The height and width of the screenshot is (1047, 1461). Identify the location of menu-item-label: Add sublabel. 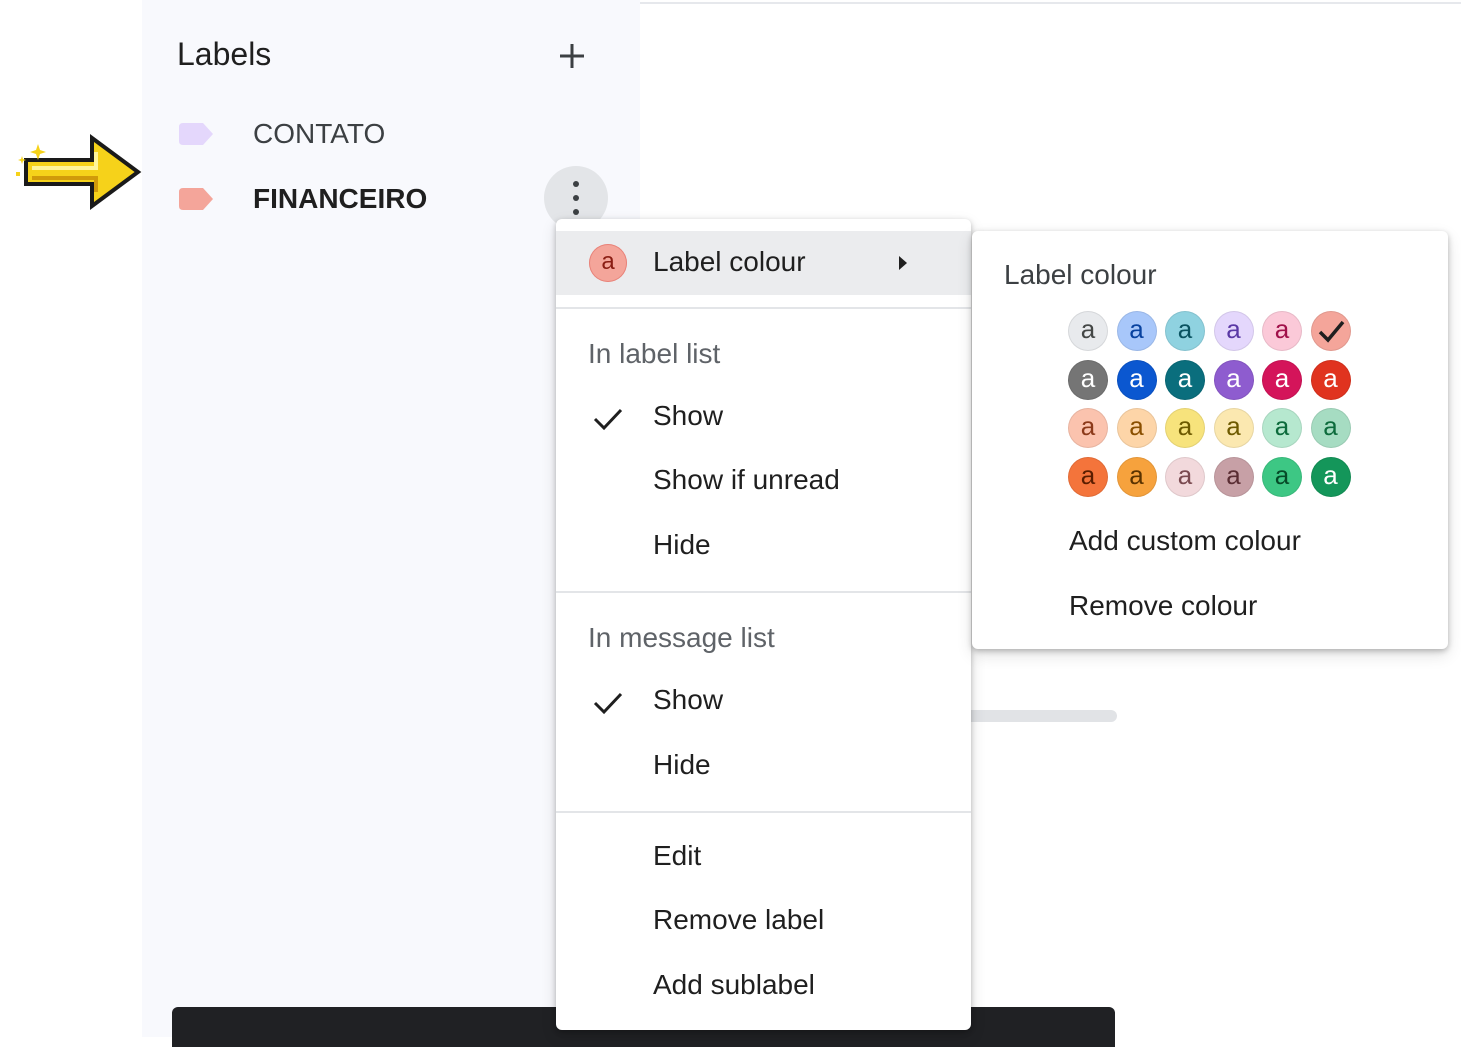
(734, 984).